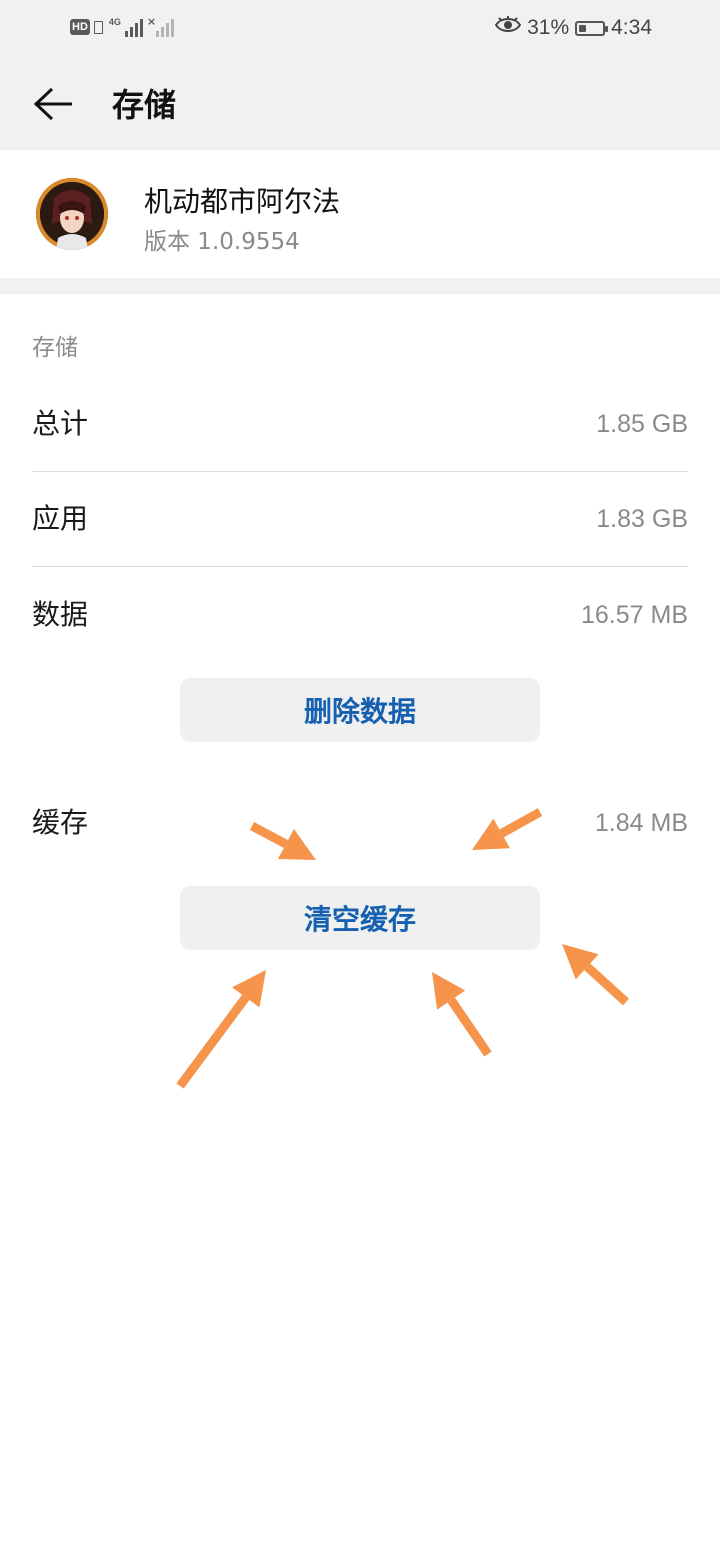 The width and height of the screenshot is (720, 1560). Describe the element at coordinates (360, 519) in the screenshot. I see `storage-row-app: 应用 1.83 GB` at that location.